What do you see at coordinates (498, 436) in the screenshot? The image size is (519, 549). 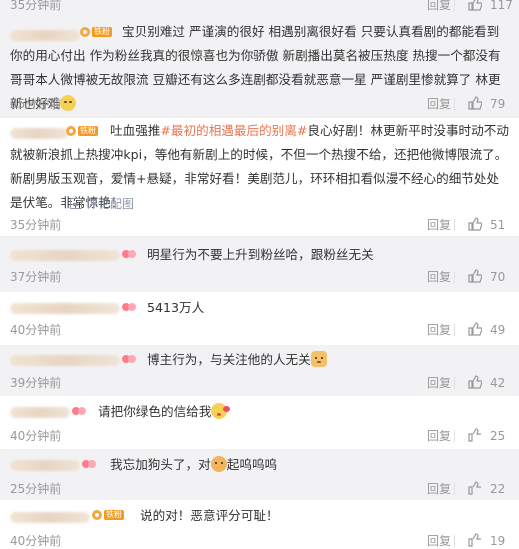 I see `like-count: 25` at bounding box center [498, 436].